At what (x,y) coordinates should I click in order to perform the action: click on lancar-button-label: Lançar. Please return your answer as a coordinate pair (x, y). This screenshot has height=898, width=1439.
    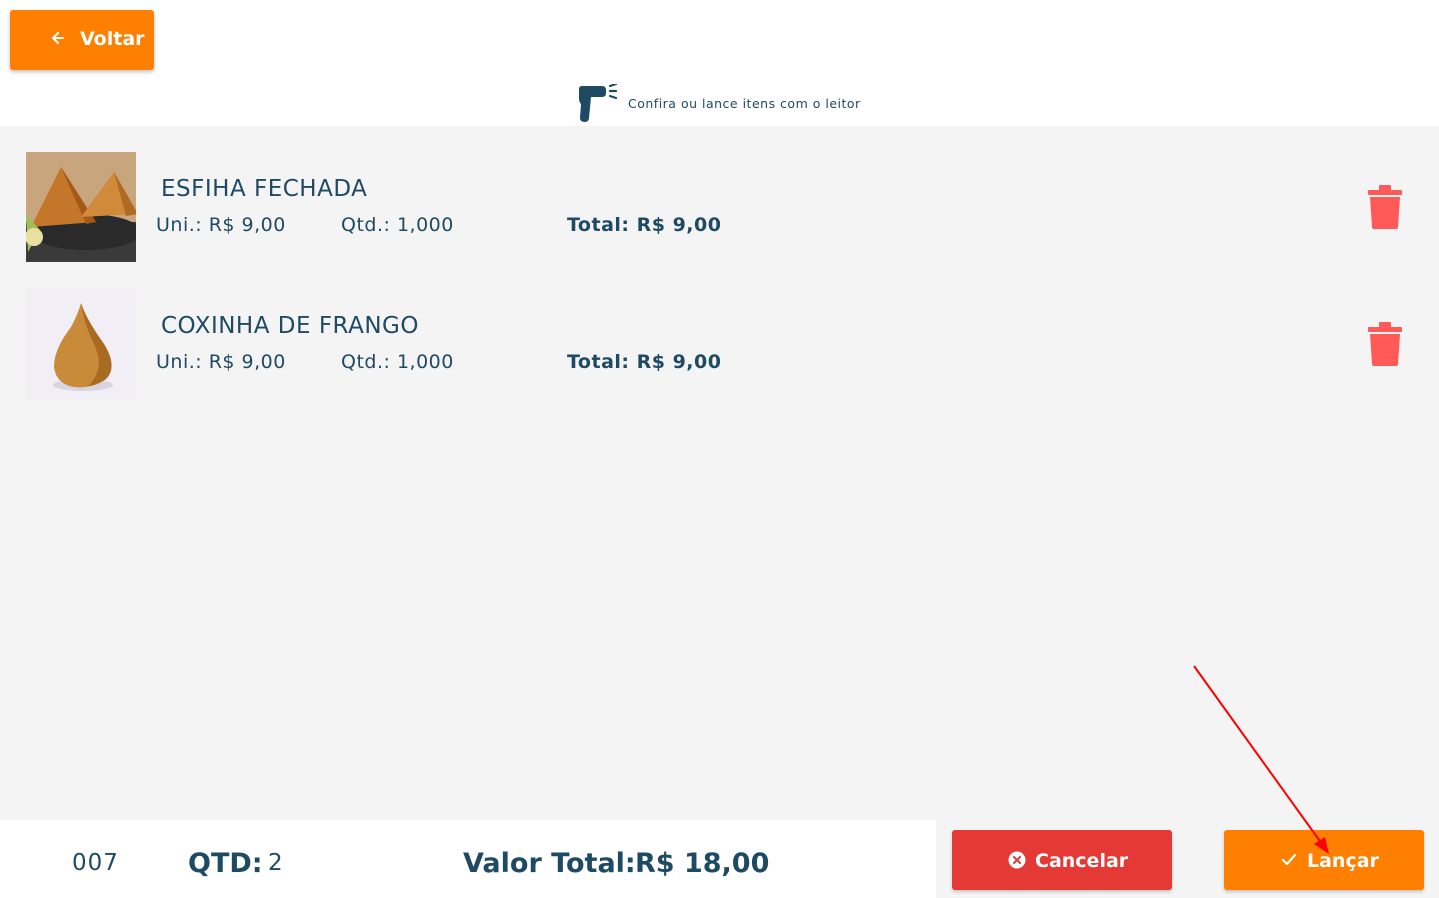
    Looking at the image, I should click on (1343, 861).